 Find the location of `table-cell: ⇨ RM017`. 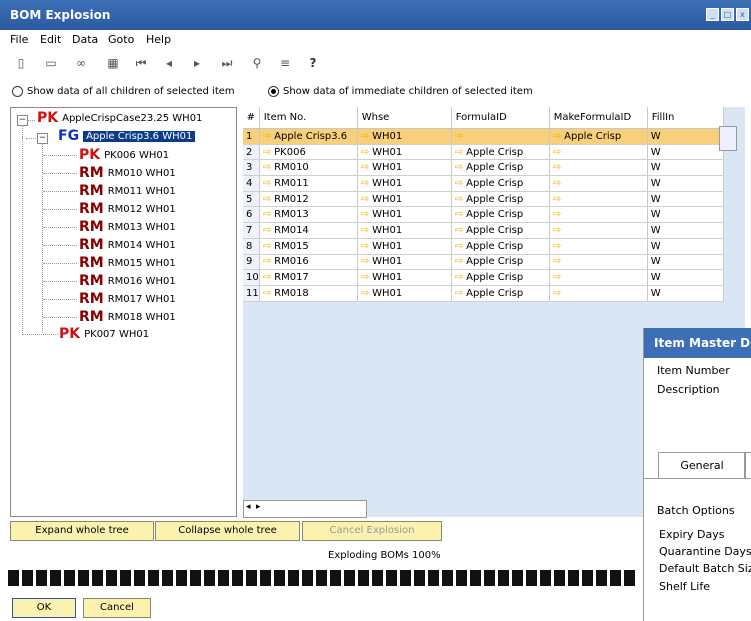

table-cell: ⇨ RM017 is located at coordinates (308, 277).